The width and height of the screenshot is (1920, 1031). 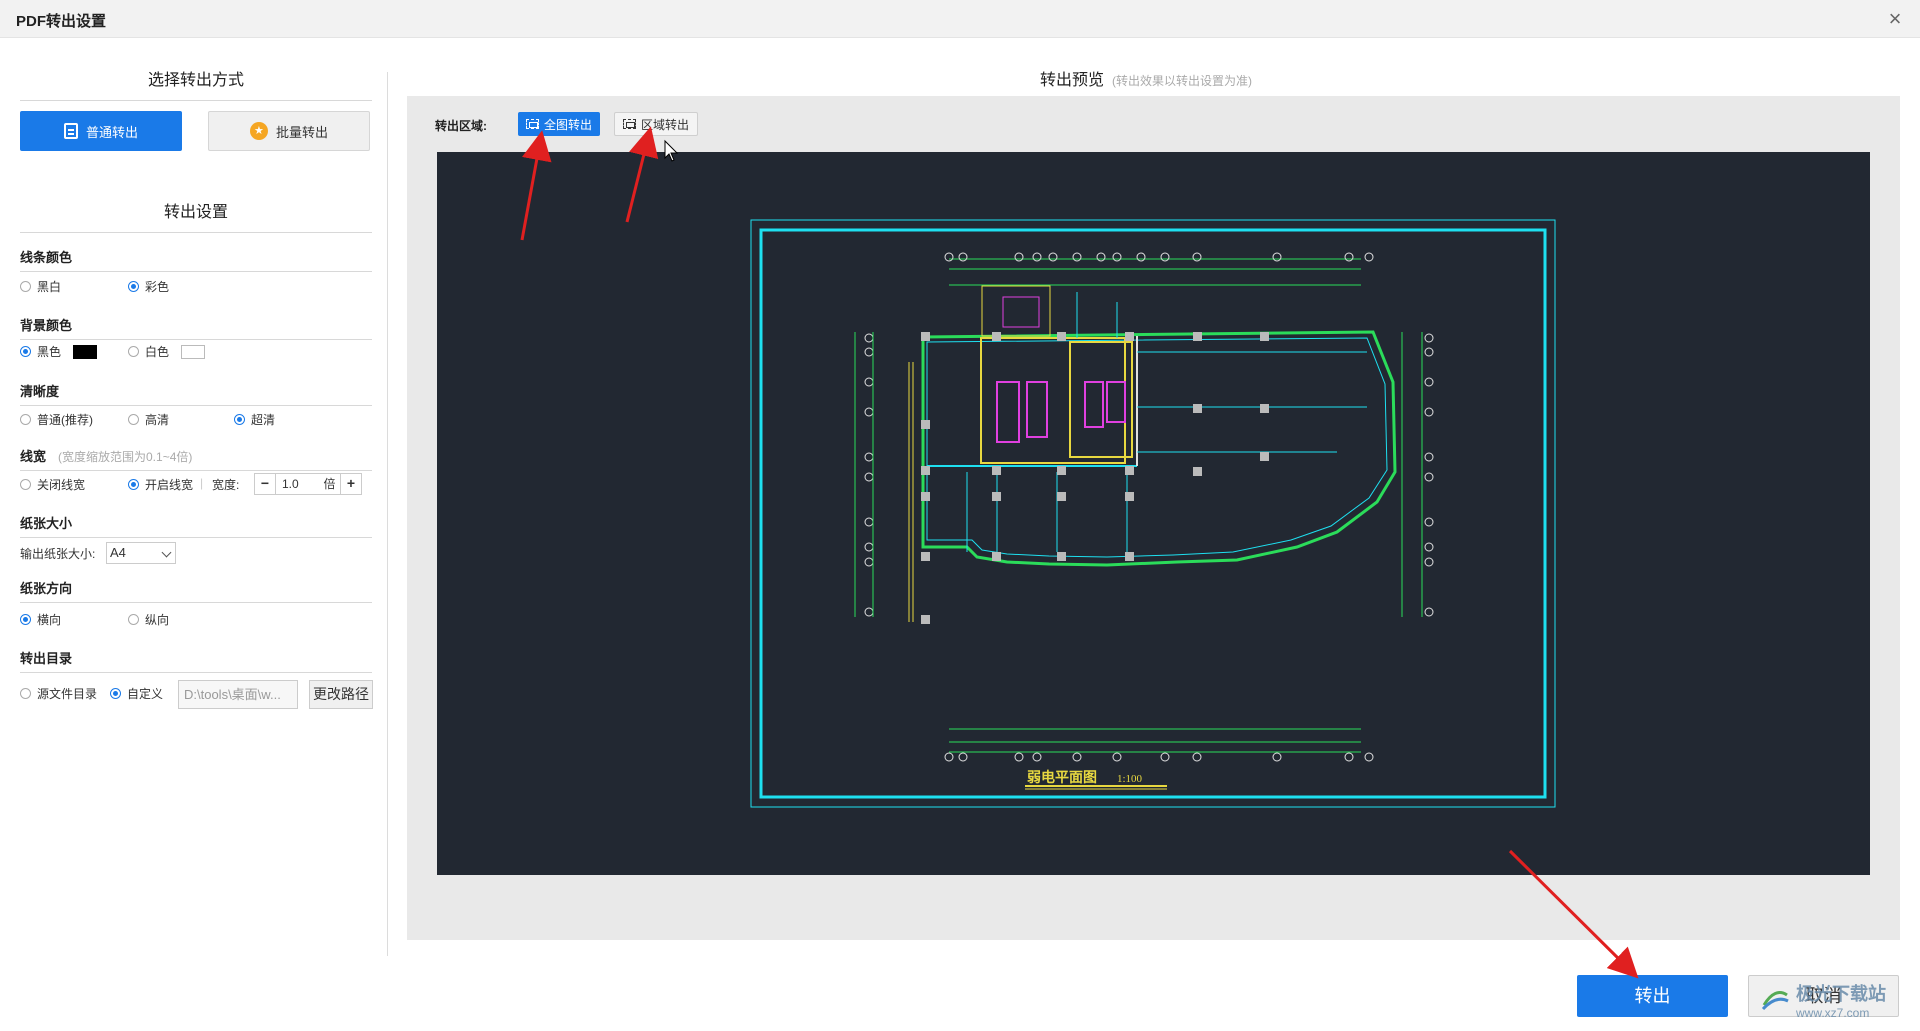 I want to click on minus-button: −, so click(x=265, y=484).